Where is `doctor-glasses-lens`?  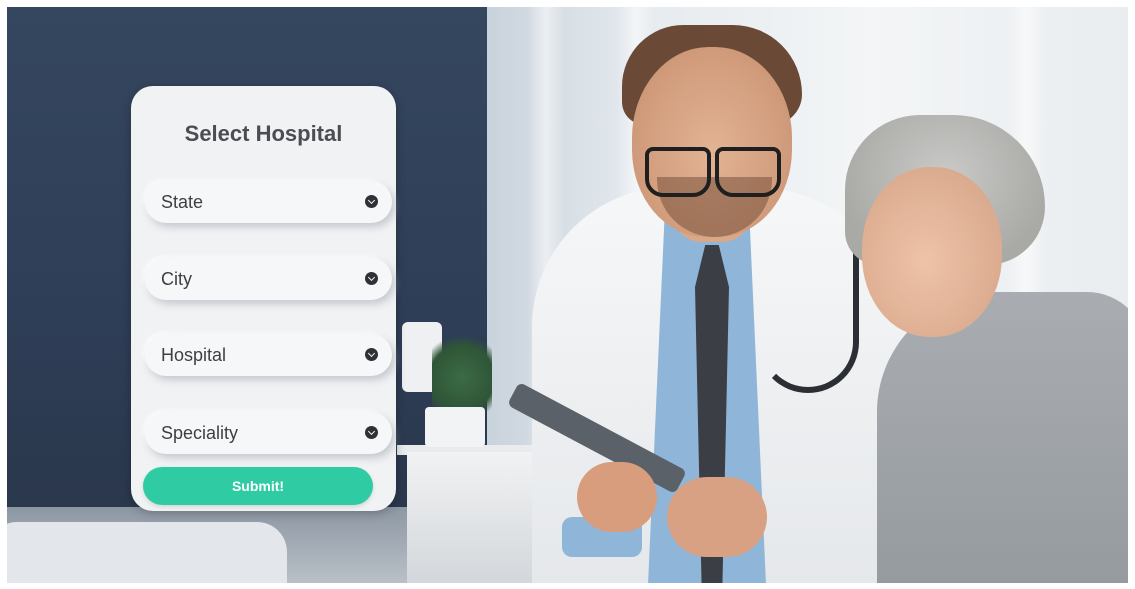 doctor-glasses-lens is located at coordinates (678, 172).